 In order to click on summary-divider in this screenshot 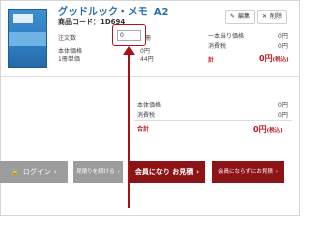, I will do `click(213, 120)`.